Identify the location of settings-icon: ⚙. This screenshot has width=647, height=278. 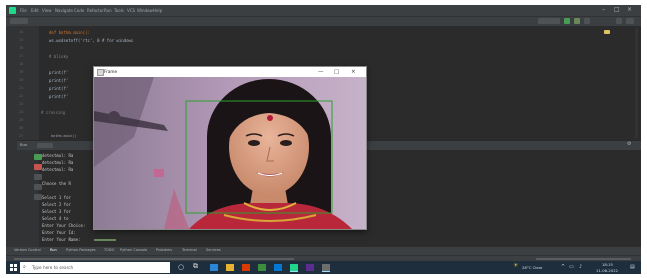
(629, 144).